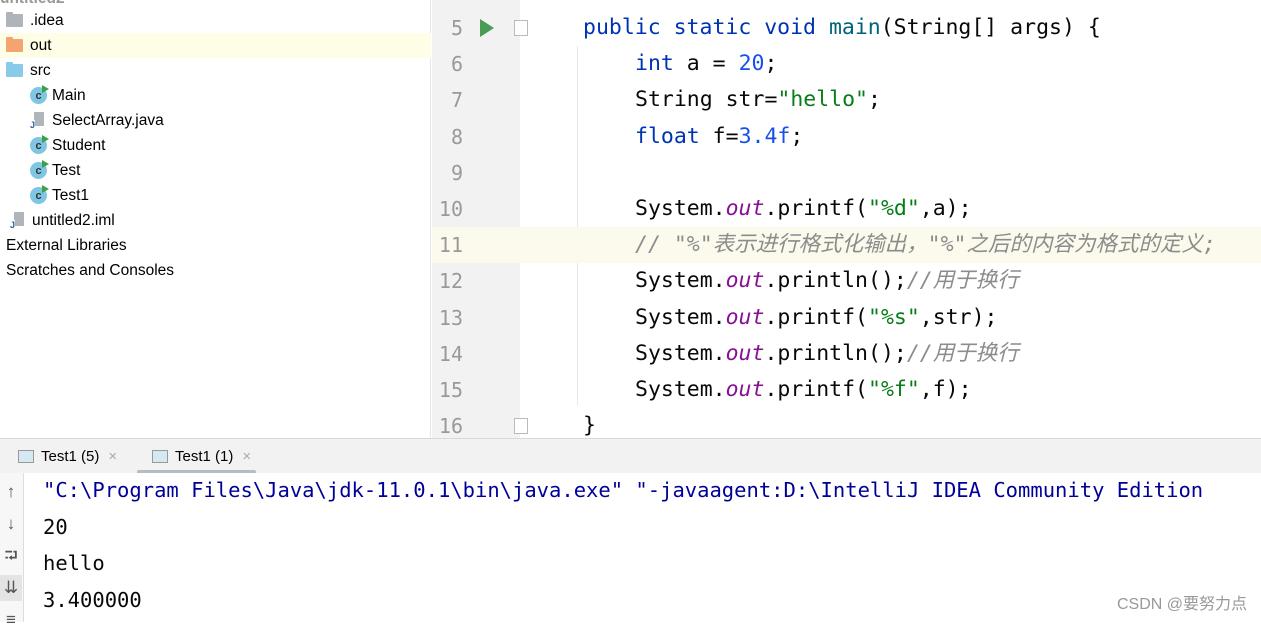  Describe the element at coordinates (674, 136) in the screenshot. I see `code-token: float` at that location.